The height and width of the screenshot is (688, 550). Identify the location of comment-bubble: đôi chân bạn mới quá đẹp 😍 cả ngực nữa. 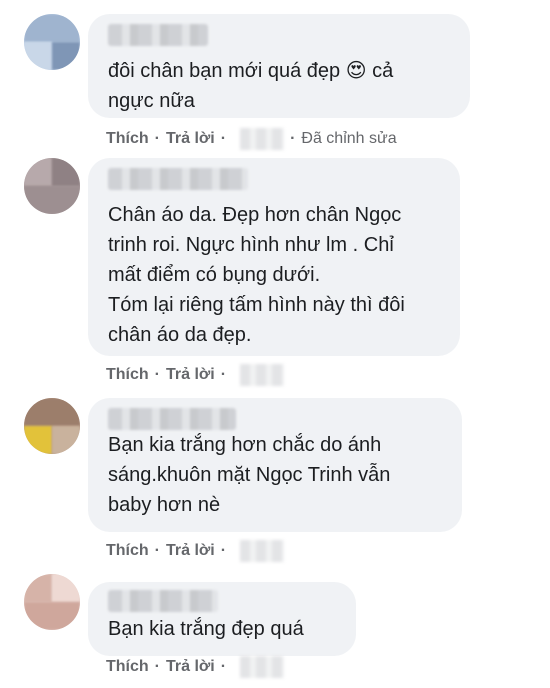
(279, 66).